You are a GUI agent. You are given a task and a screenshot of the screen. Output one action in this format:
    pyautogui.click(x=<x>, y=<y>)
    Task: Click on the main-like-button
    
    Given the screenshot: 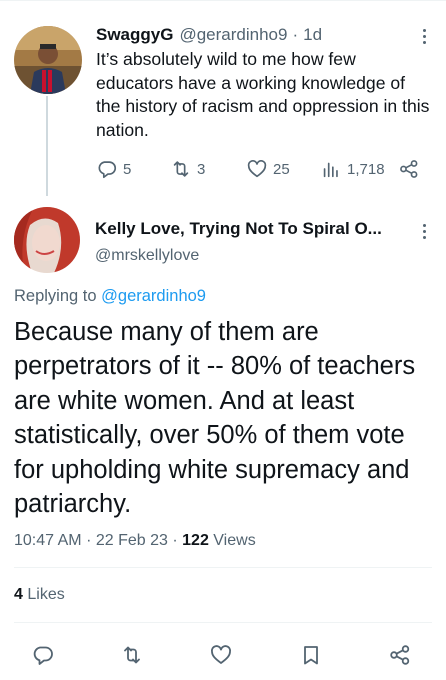 What is the action you would take?
    pyautogui.click(x=221, y=655)
    